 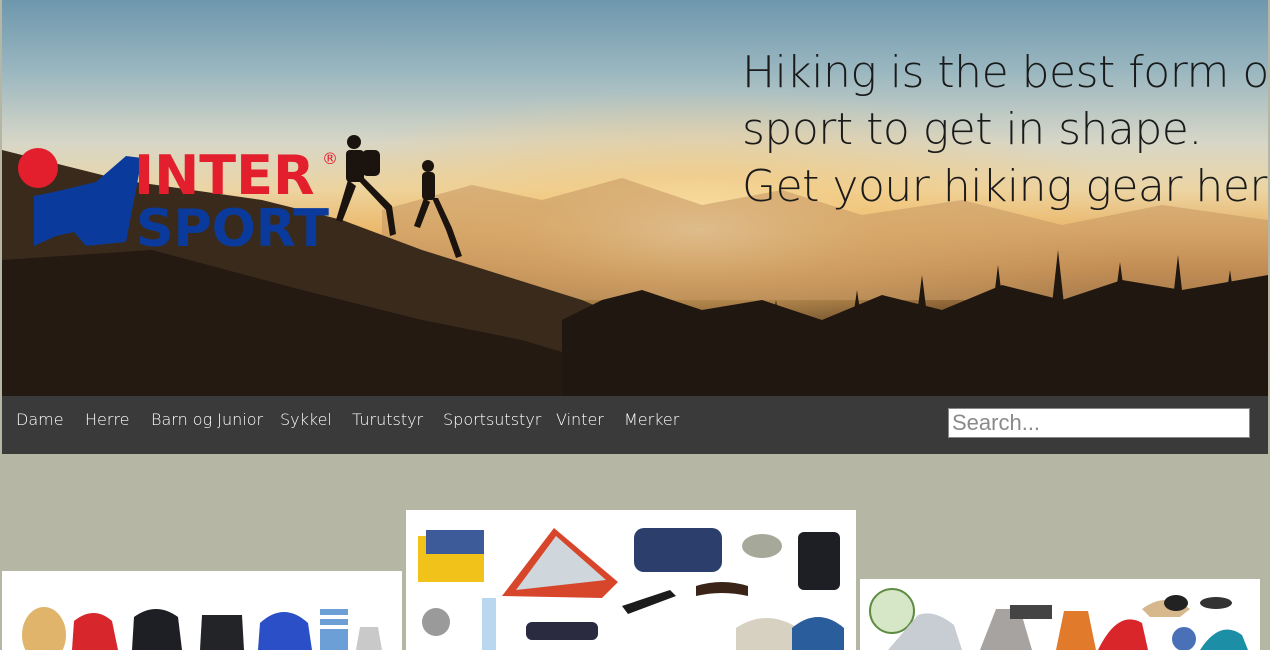 What do you see at coordinates (492, 419) in the screenshot?
I see `nav-item-sportsutstyr: Sportsutstyr` at bounding box center [492, 419].